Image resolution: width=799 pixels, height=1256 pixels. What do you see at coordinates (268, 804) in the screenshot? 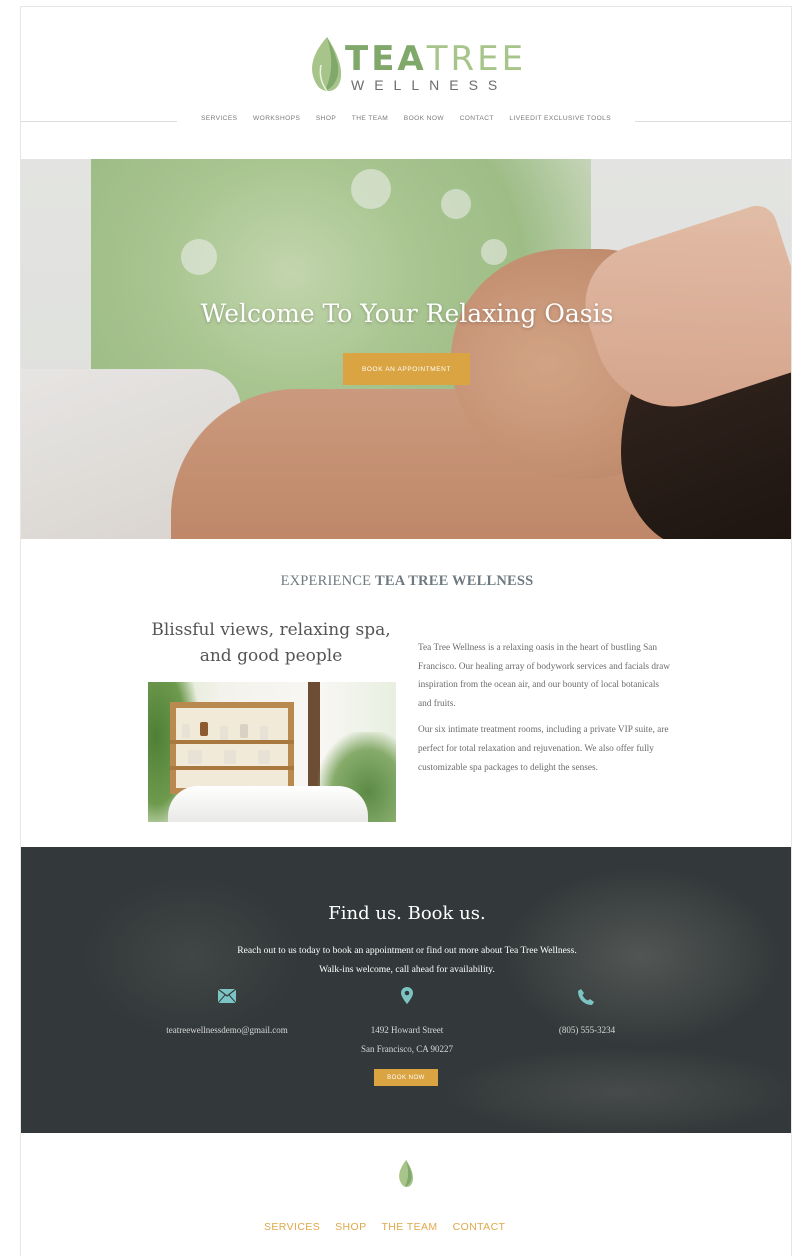
I see `massage-bed` at bounding box center [268, 804].